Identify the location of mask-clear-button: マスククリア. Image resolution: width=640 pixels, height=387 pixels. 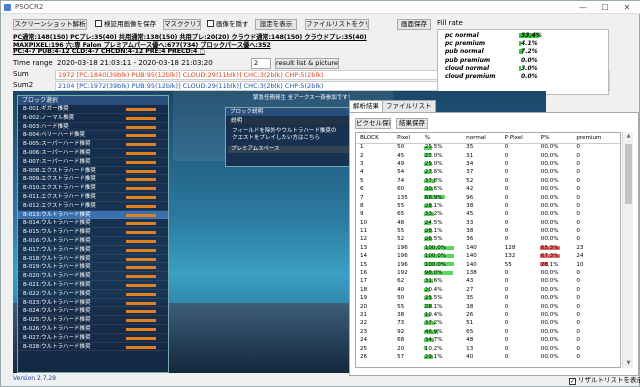
(182, 24).